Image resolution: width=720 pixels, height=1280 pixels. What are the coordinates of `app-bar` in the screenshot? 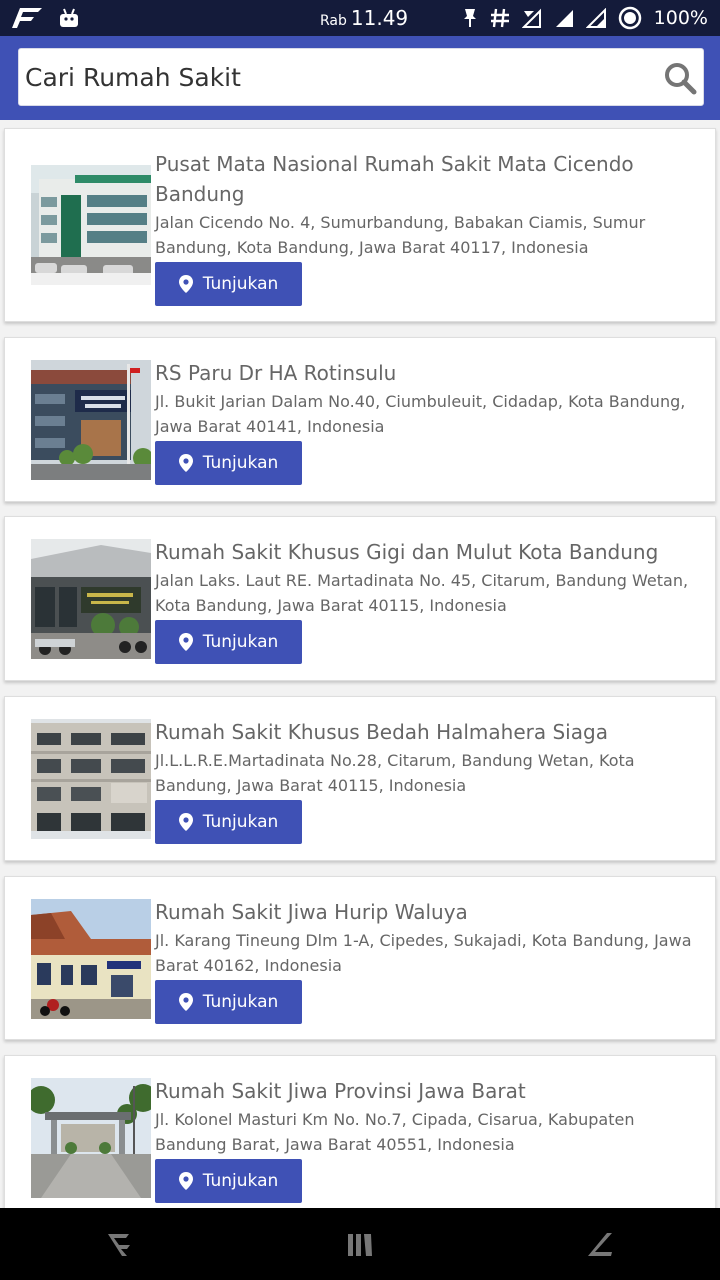 It's located at (360, 78).